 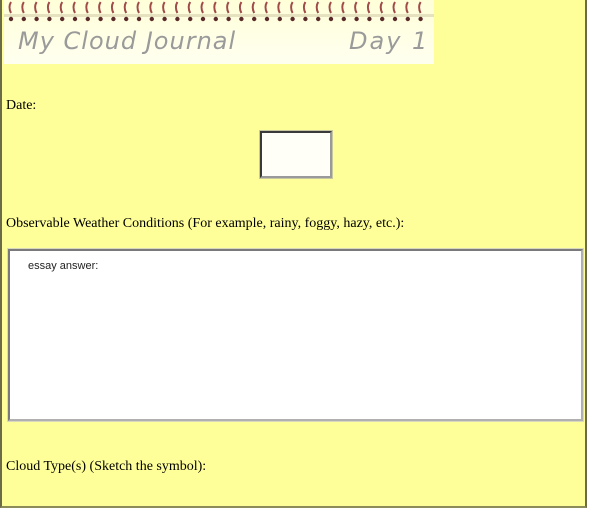 What do you see at coordinates (127, 41) in the screenshot?
I see `journal-title: My Cloud Journal` at bounding box center [127, 41].